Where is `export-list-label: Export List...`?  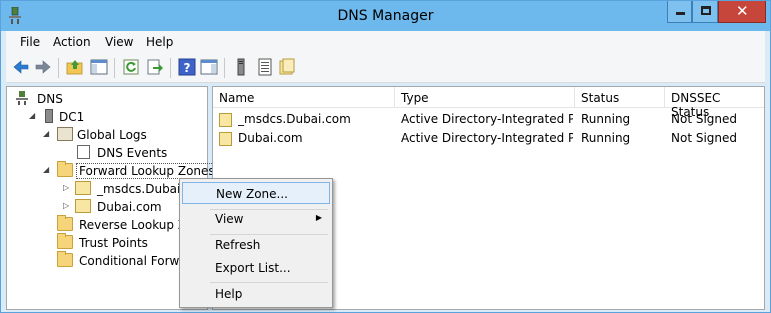
export-list-label: Export List... is located at coordinates (253, 268).